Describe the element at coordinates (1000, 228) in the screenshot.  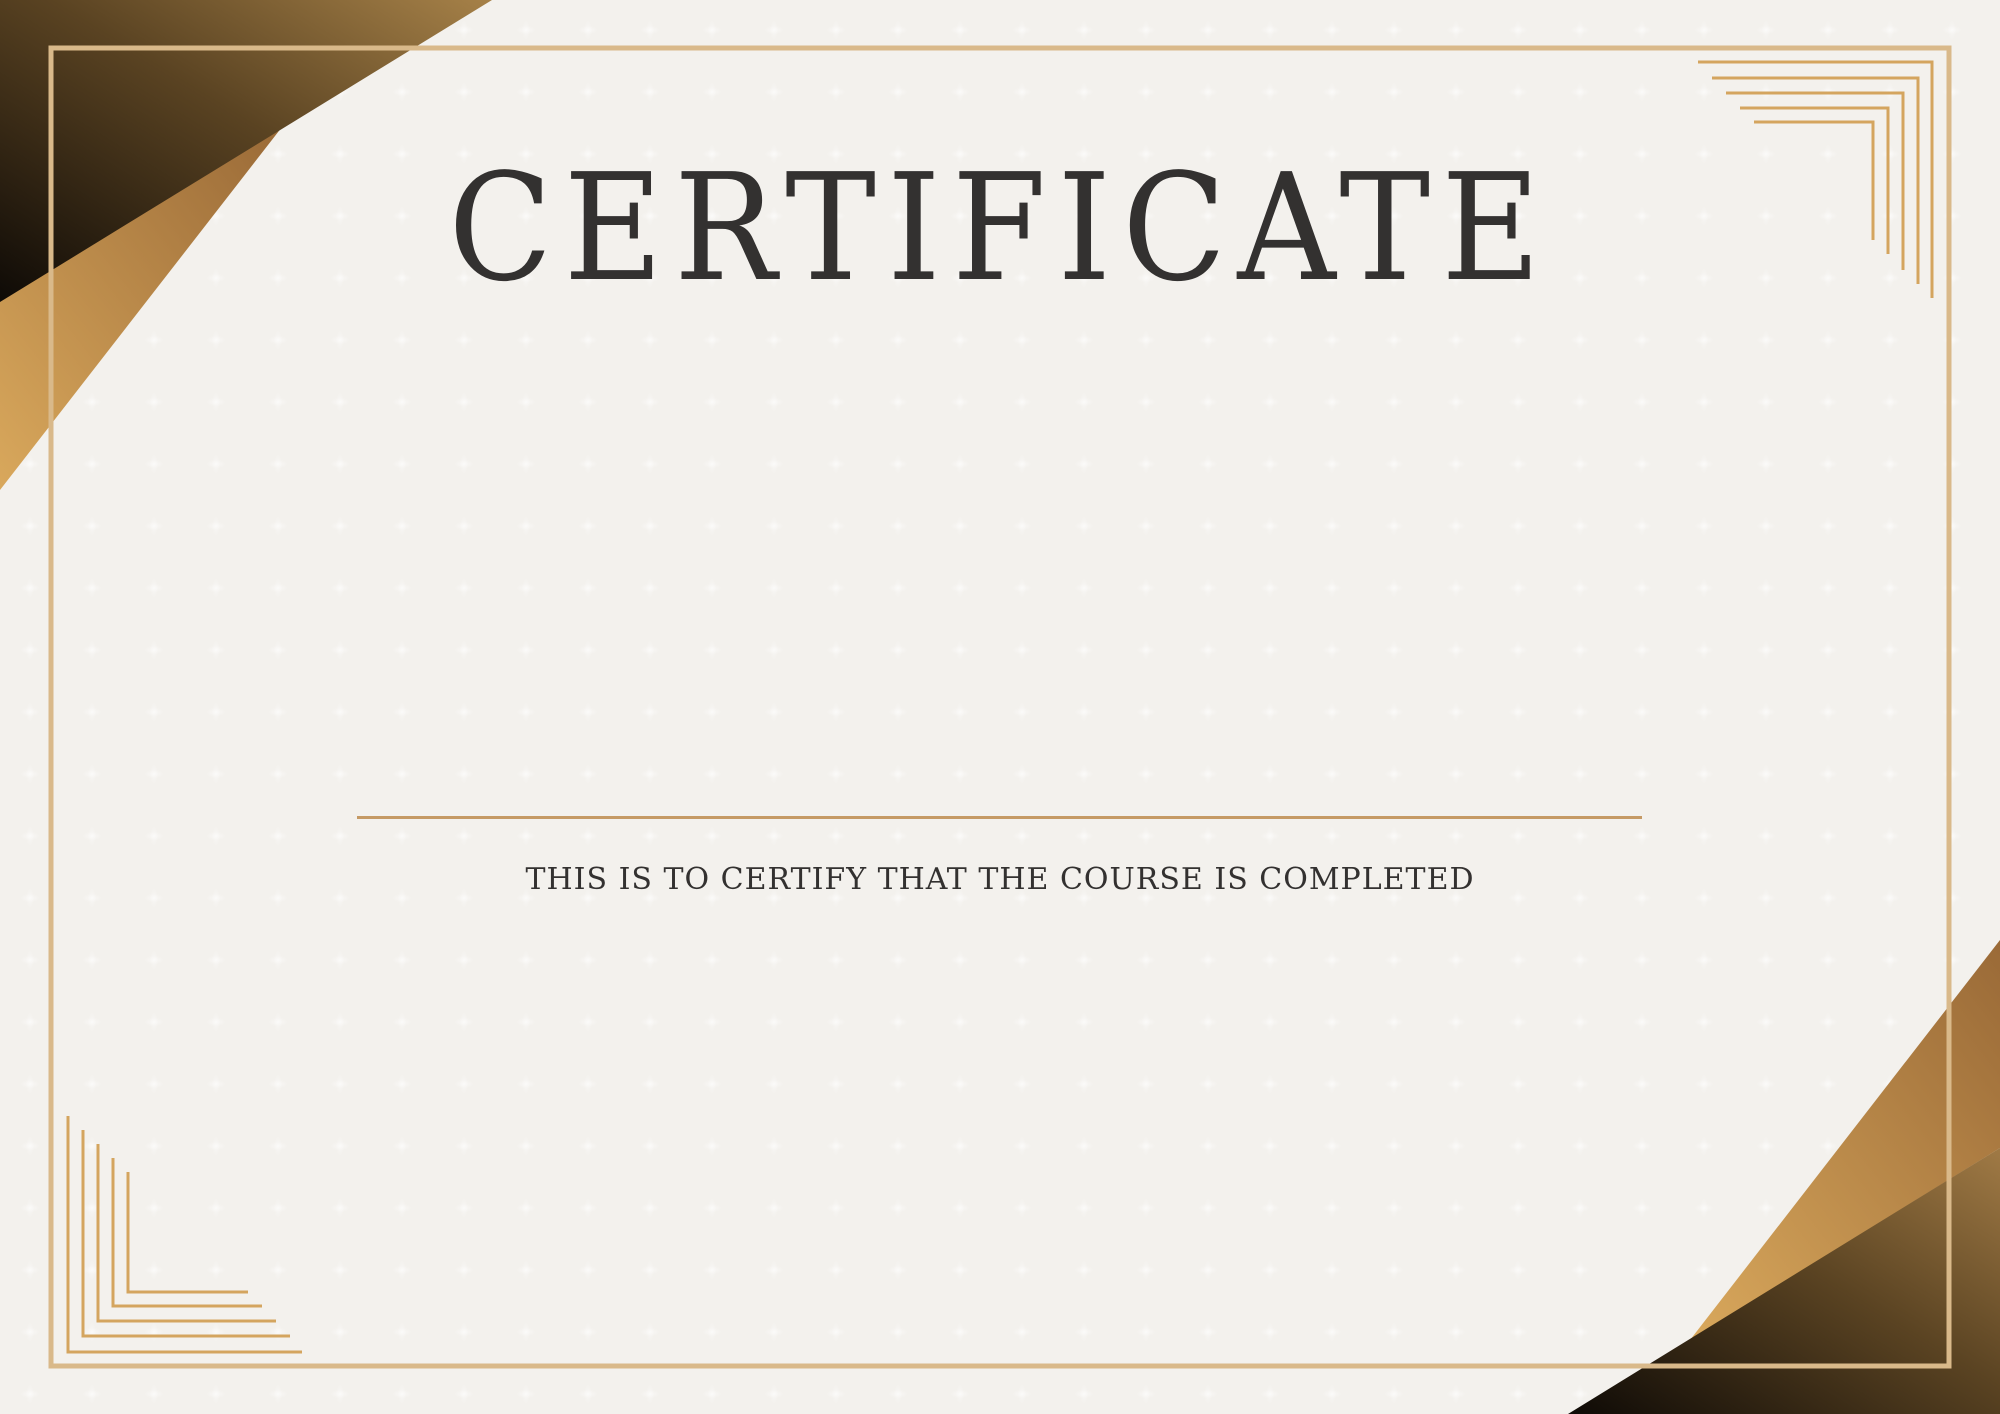
I see `certificate-title: CERTIFICATE` at that location.